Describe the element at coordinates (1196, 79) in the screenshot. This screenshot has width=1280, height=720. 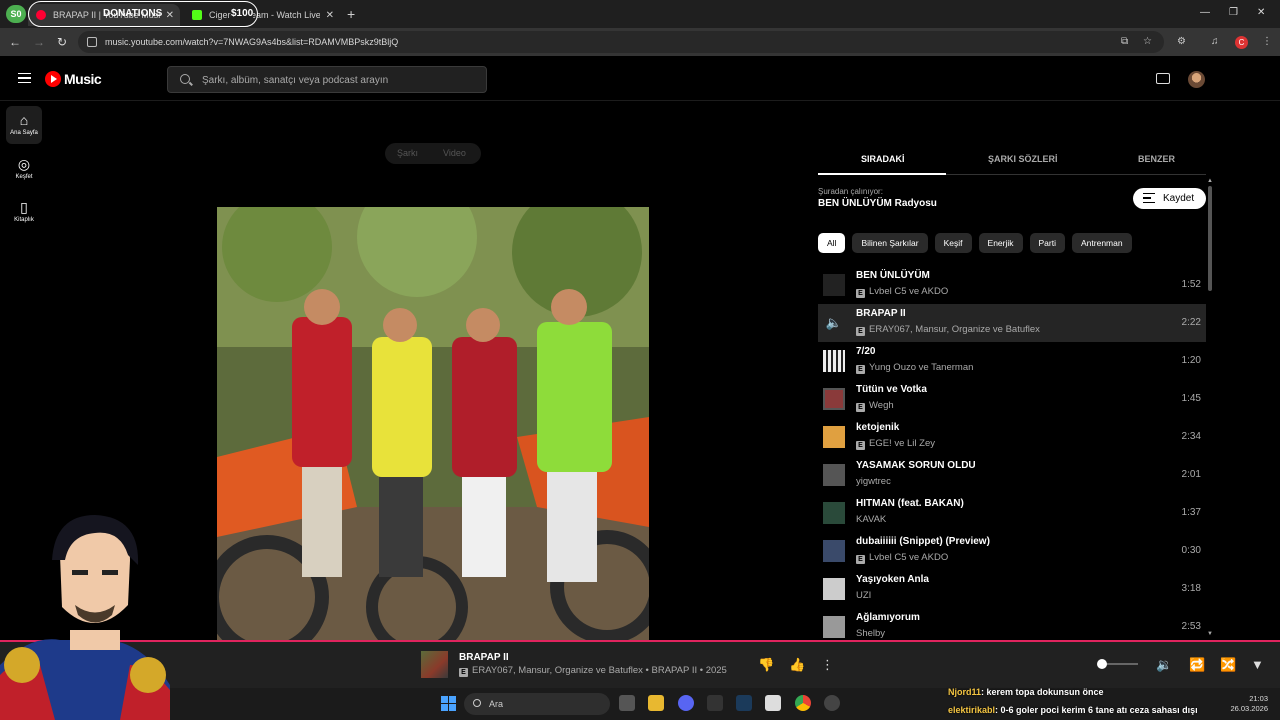
I see `account-avatar` at that location.